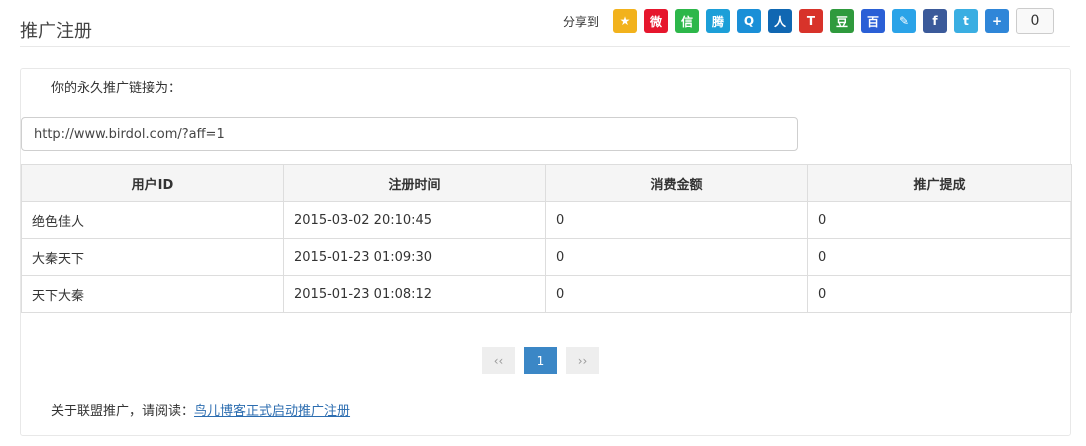  I want to click on column-header-user-id: 用户ID, so click(152, 183).